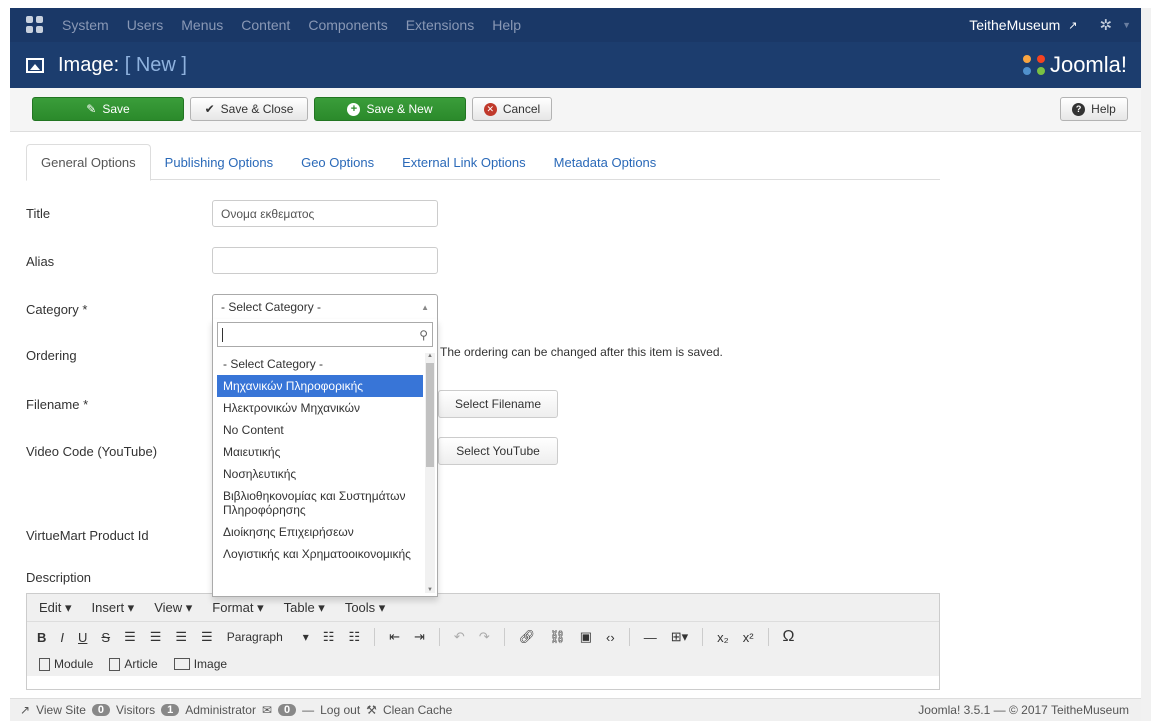 This screenshot has height=721, width=1151. Describe the element at coordinates (181, 664) in the screenshot. I see `picture-icon` at that location.